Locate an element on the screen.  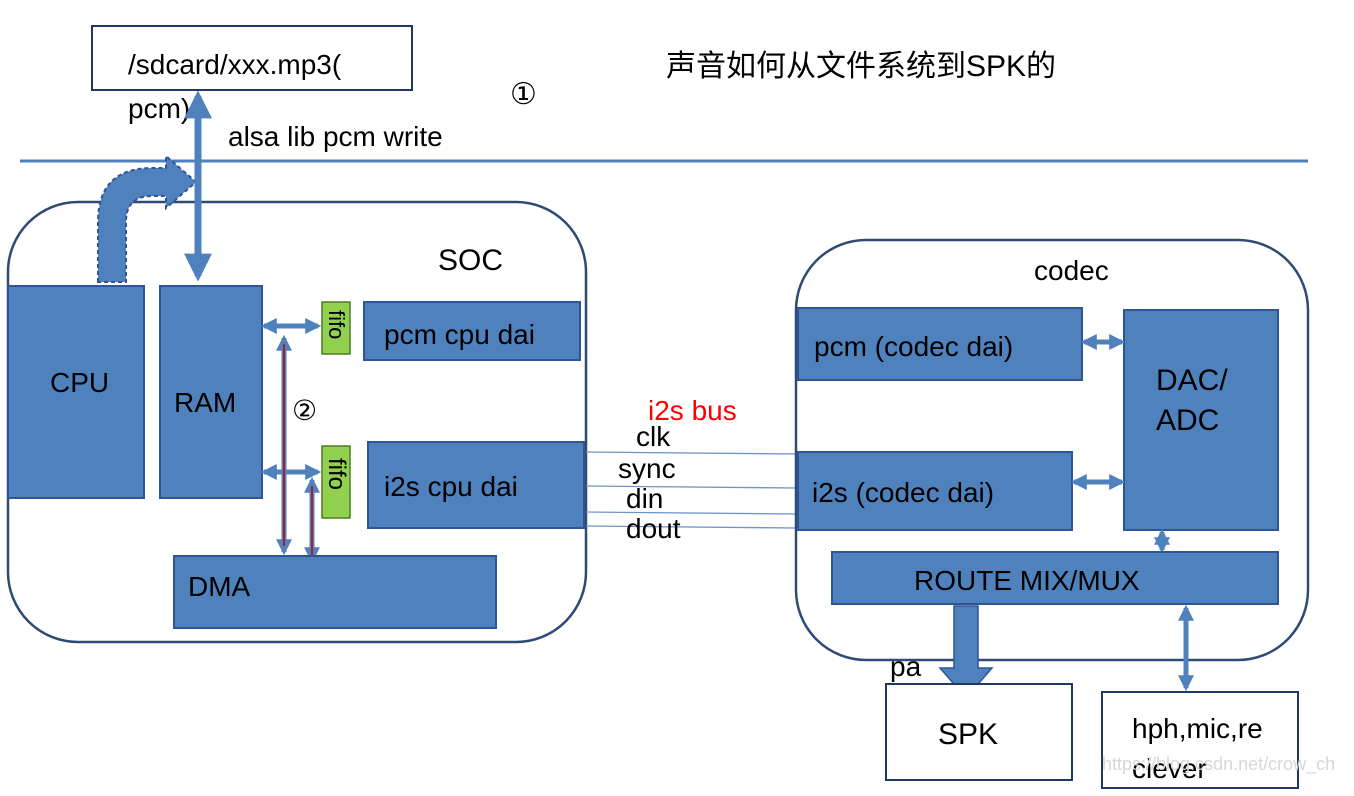
pa-label: pa is located at coordinates (906, 666).